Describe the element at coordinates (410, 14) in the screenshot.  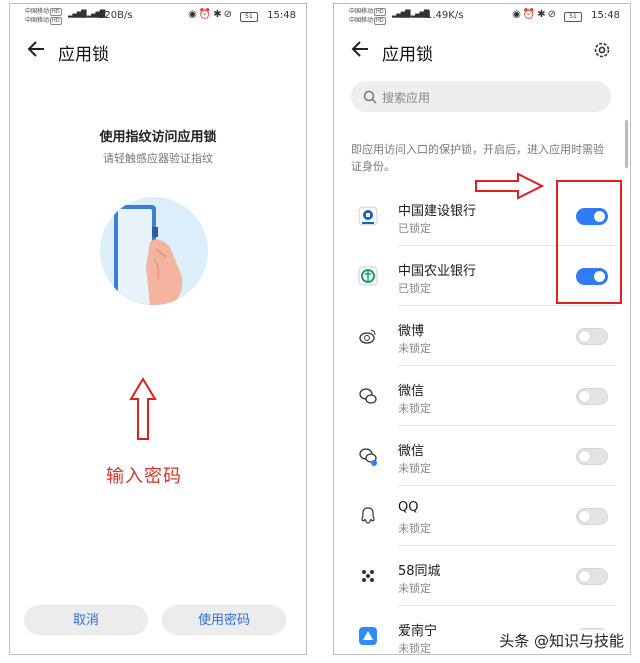
I see `signal-icon: ▂▄▆█ ▂▄▆█` at that location.